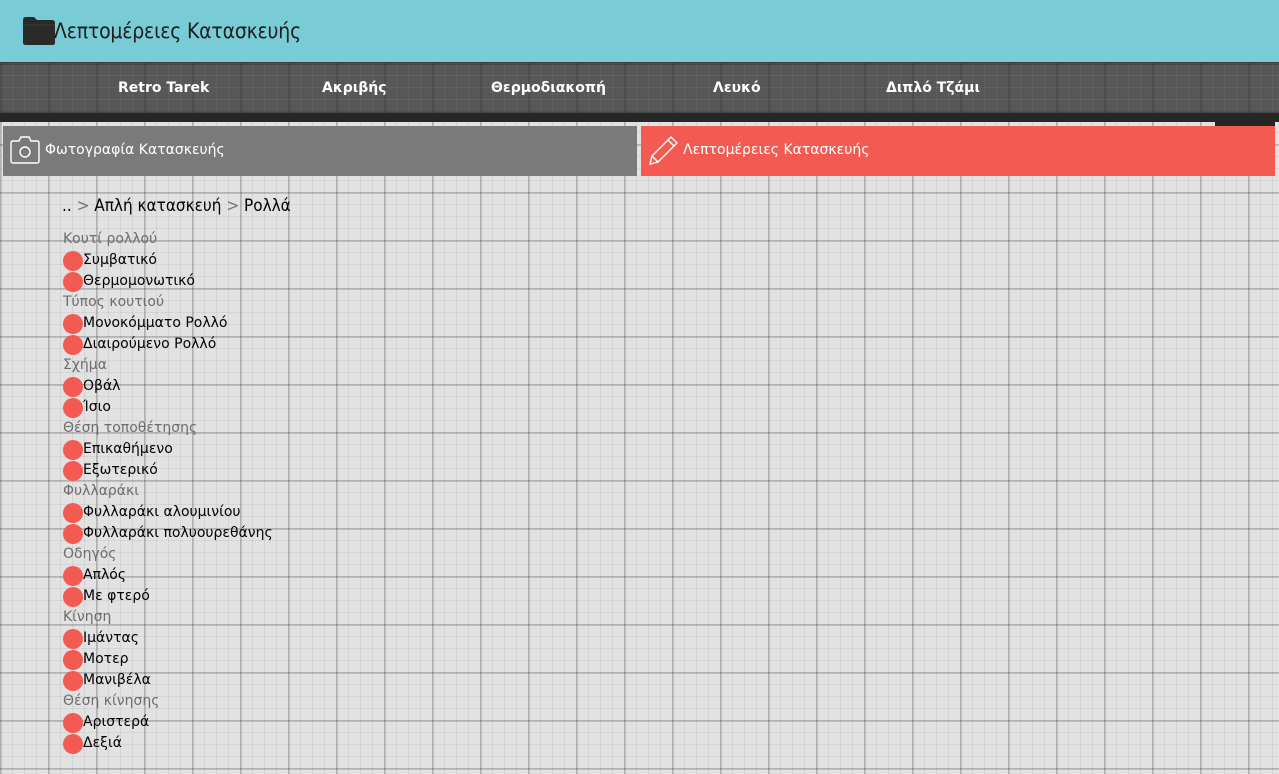 The width and height of the screenshot is (1279, 774). Describe the element at coordinates (85, 365) in the screenshot. I see `option-group-label: Σχήμα` at that location.